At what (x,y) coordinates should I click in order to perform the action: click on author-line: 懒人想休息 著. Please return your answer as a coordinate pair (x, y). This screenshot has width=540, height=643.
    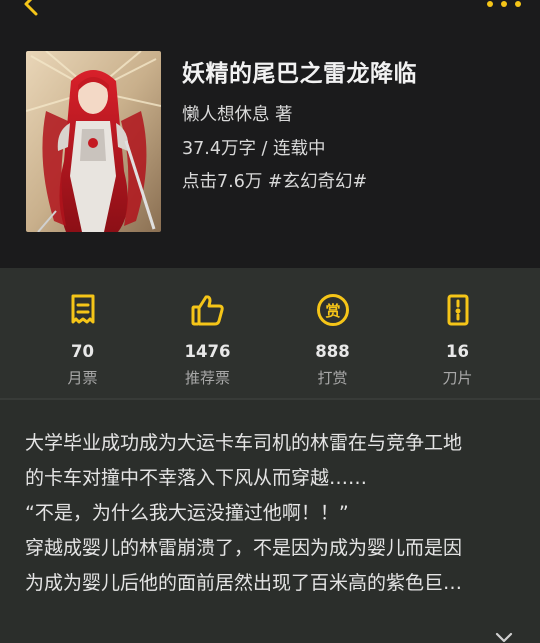
    Looking at the image, I should click on (237, 113).